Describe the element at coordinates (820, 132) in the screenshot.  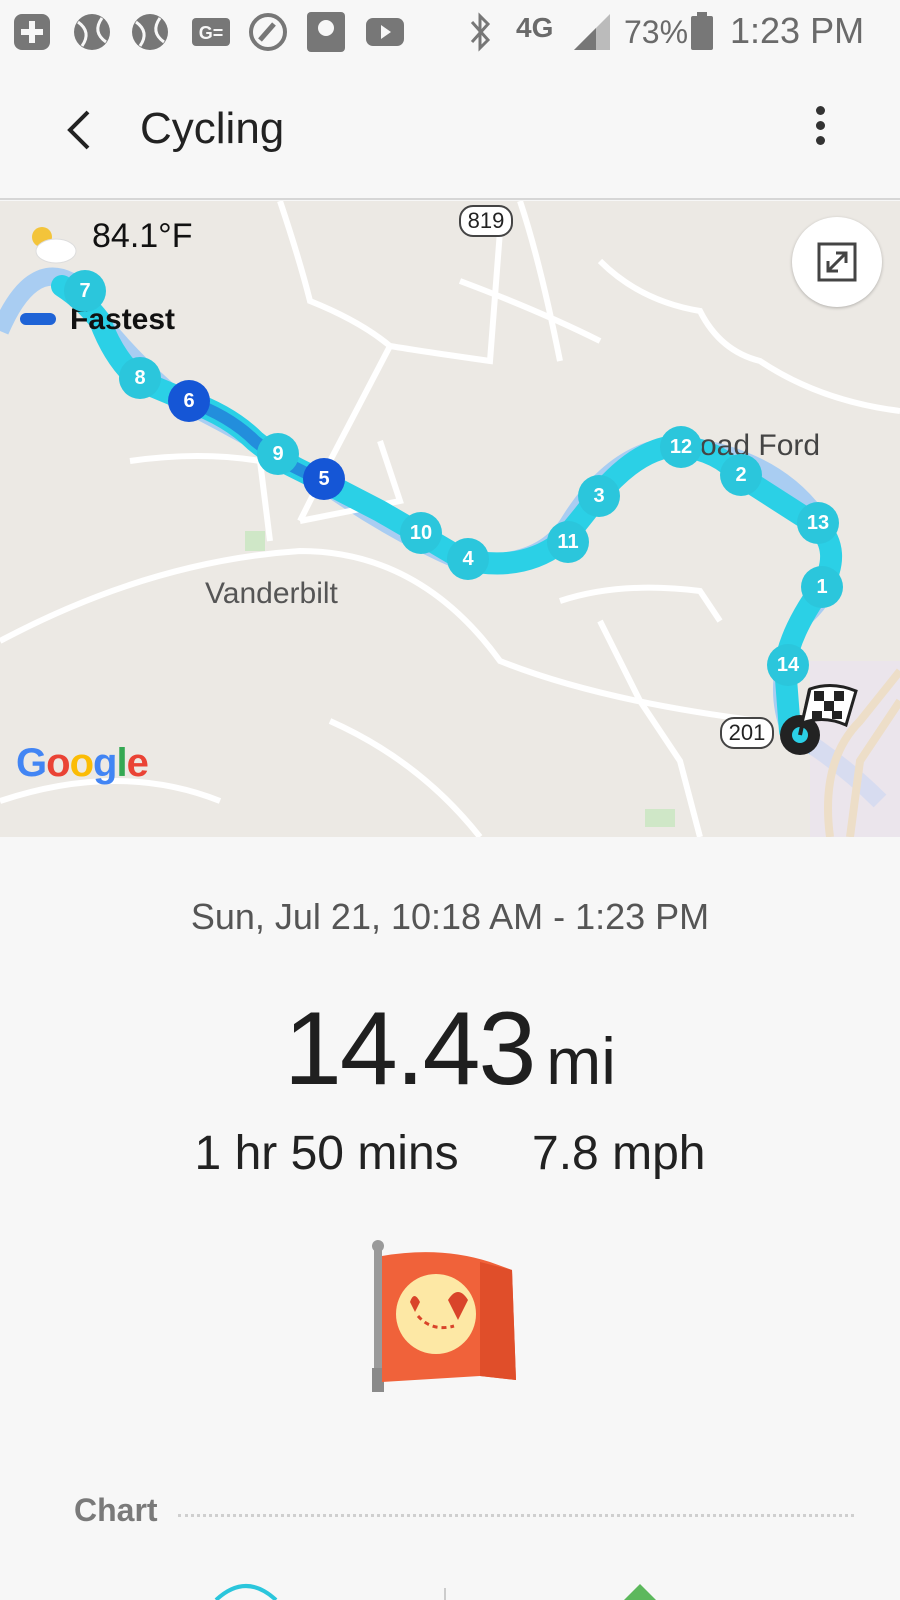
I see `more-options-button` at that location.